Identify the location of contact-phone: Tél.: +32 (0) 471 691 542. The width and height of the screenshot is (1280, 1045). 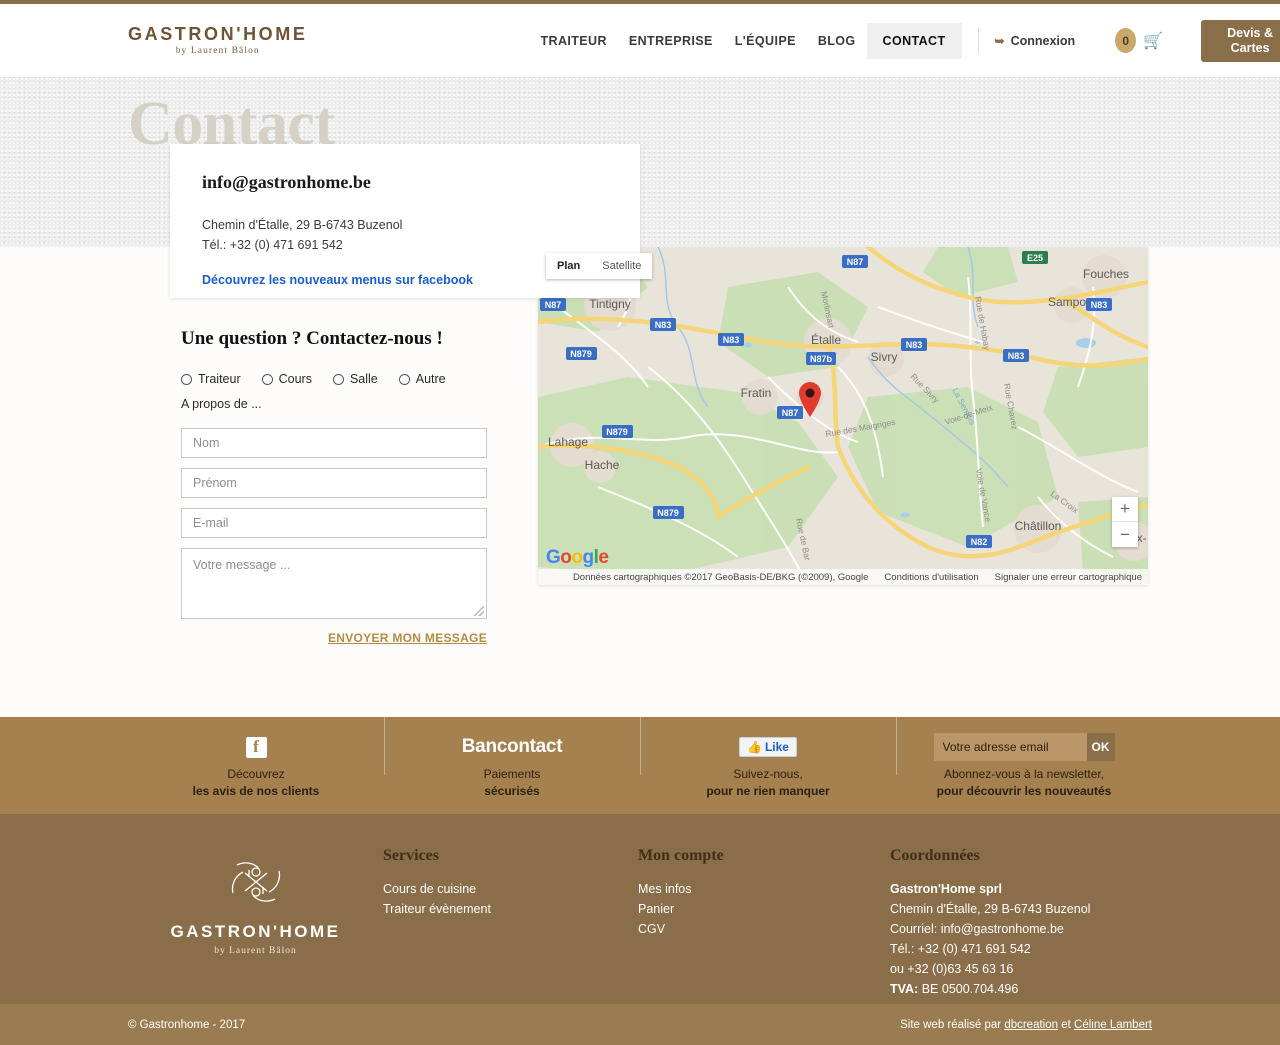
(272, 245).